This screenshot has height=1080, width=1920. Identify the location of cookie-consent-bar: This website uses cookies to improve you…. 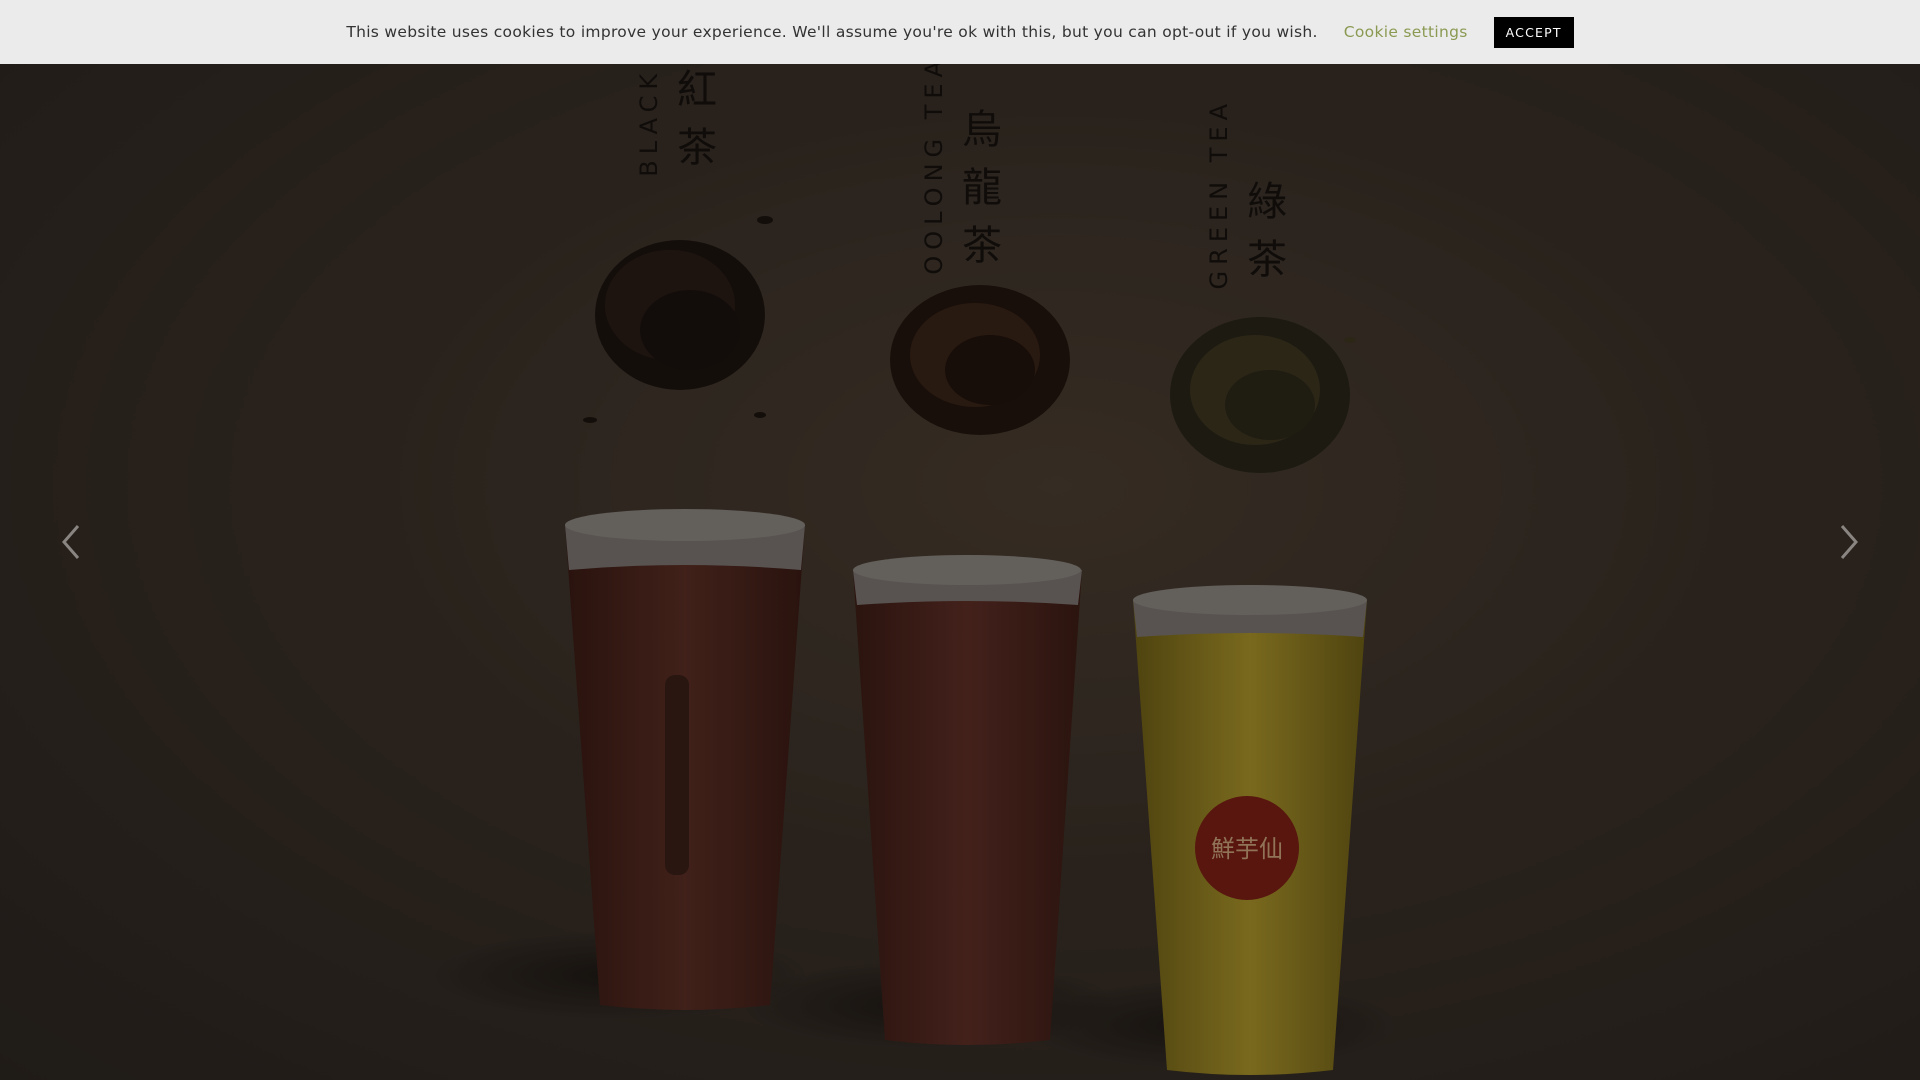
(960, 32).